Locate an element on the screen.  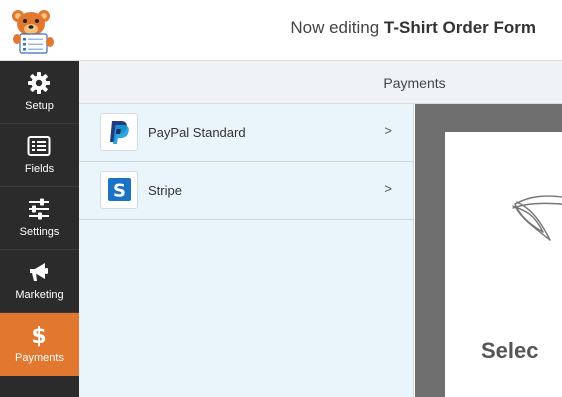
section-title: Payments is located at coordinates (414, 83).